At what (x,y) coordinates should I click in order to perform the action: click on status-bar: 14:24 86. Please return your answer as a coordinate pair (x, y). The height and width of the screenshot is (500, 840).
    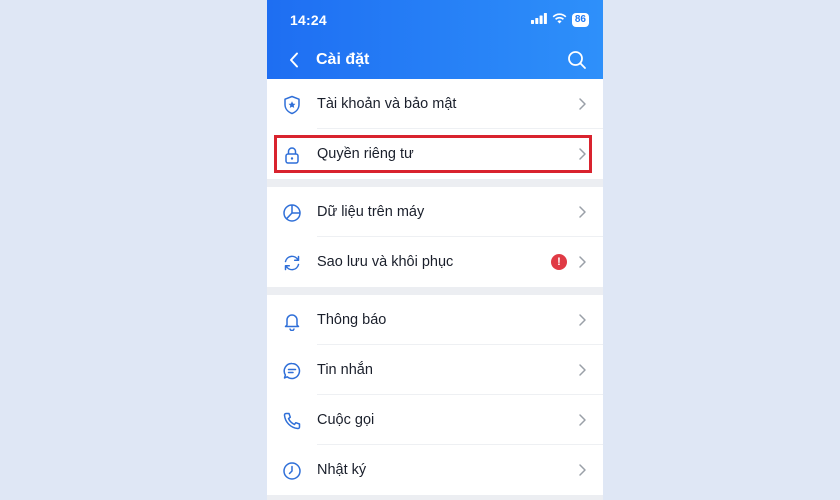
    Looking at the image, I should click on (435, 20).